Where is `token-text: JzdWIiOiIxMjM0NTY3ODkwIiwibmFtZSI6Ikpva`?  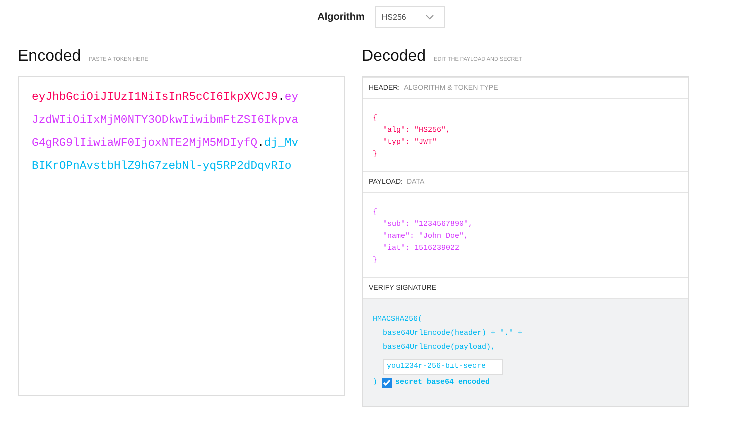
token-text: JzdWIiOiIxMjM0NTY3ODkwIiwibmFtZSI6Ikpva is located at coordinates (165, 121).